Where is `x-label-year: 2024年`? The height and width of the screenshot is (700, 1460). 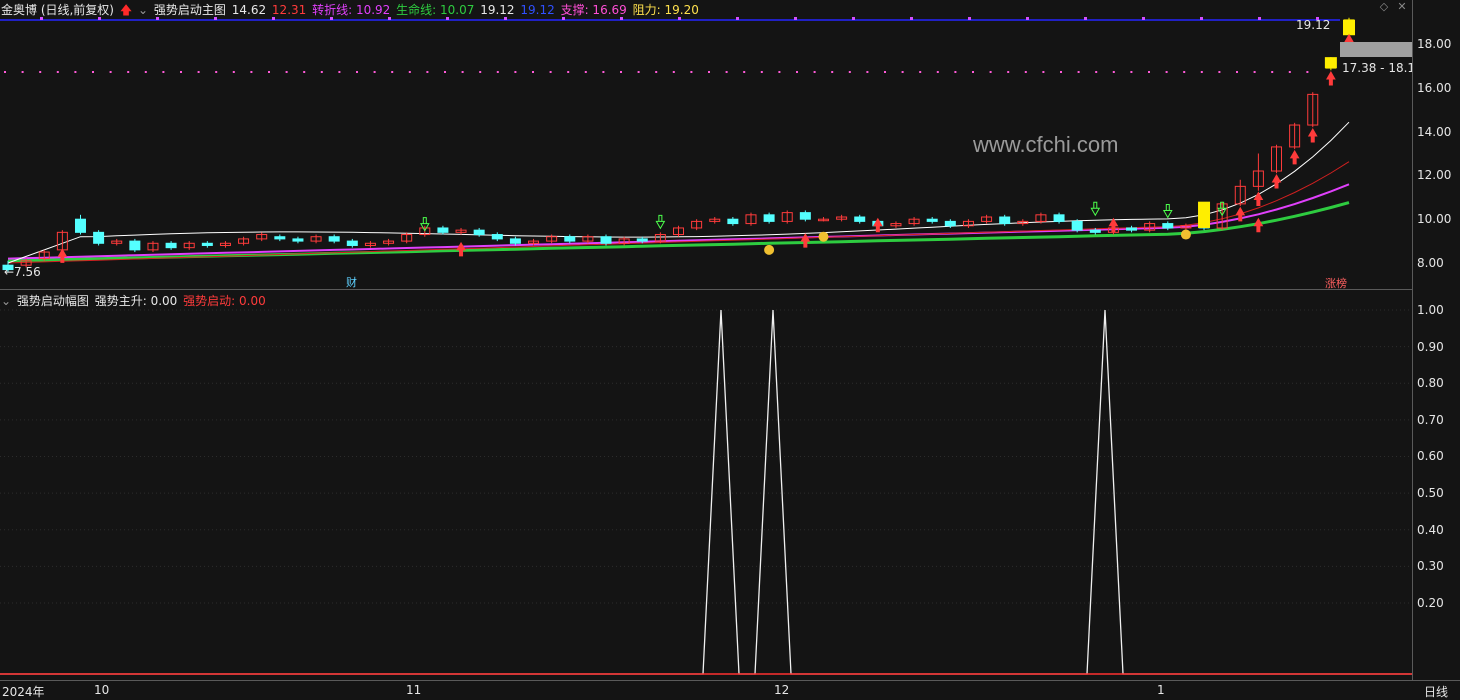 x-label-year: 2024年 is located at coordinates (23, 692).